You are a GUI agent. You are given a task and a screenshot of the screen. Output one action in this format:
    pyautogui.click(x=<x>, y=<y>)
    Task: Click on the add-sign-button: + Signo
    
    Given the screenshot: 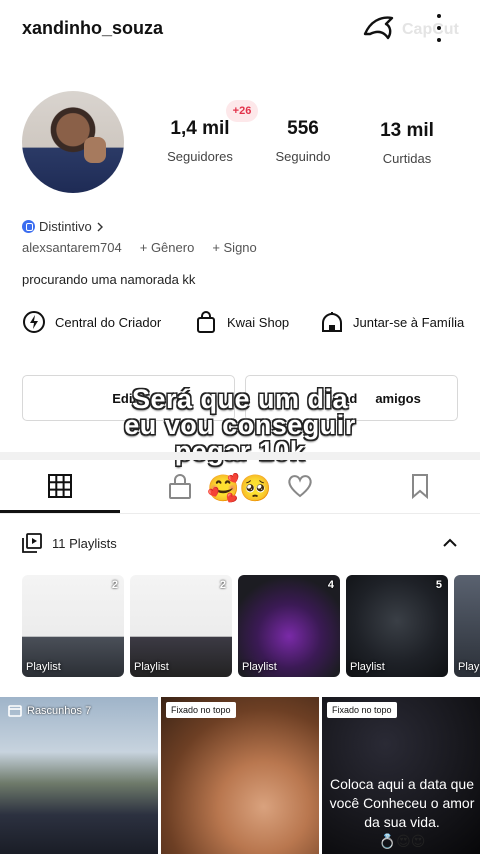 What is the action you would take?
    pyautogui.click(x=234, y=247)
    